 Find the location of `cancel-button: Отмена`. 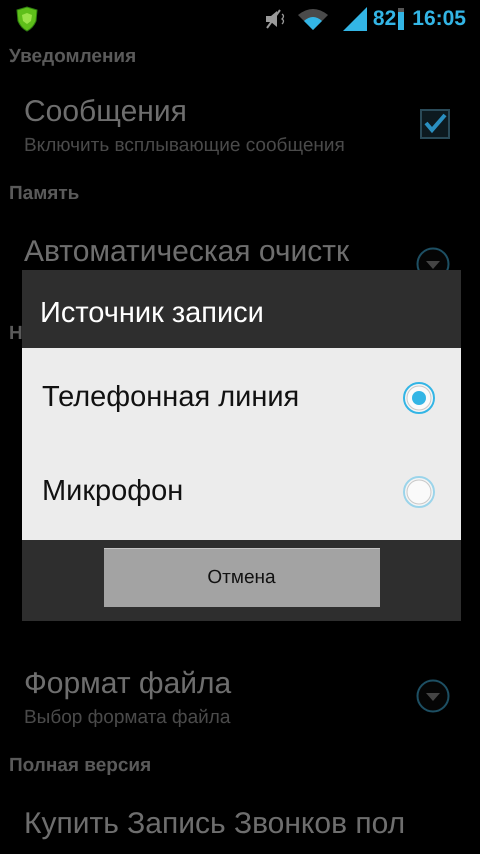

cancel-button: Отмена is located at coordinates (242, 577).